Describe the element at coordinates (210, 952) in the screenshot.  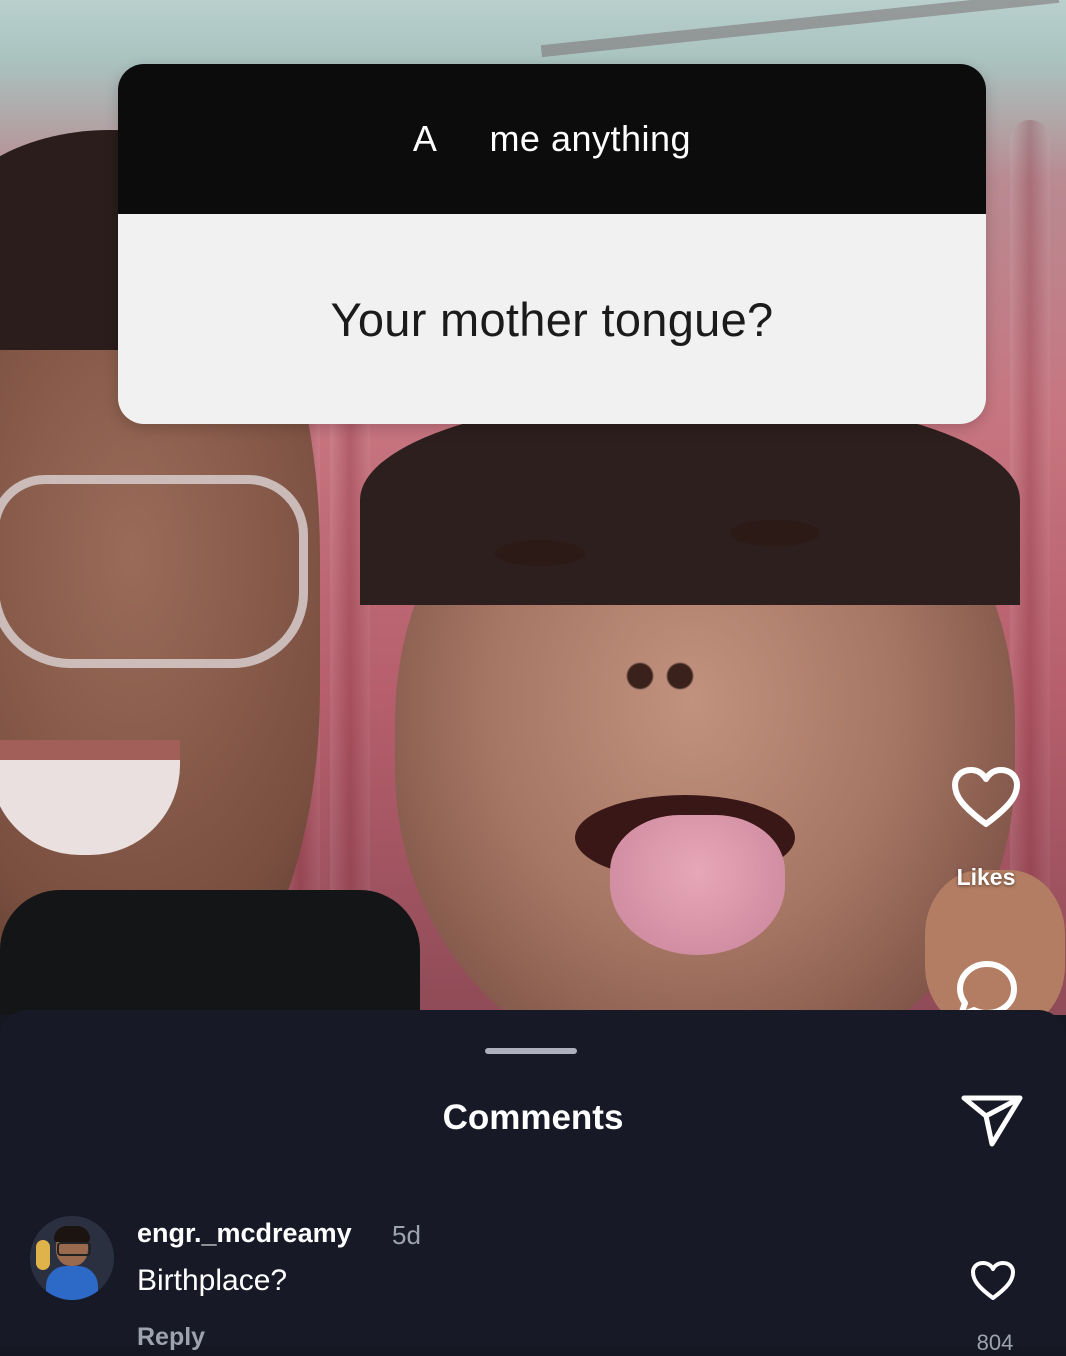
I see `person-left-shirt` at that location.